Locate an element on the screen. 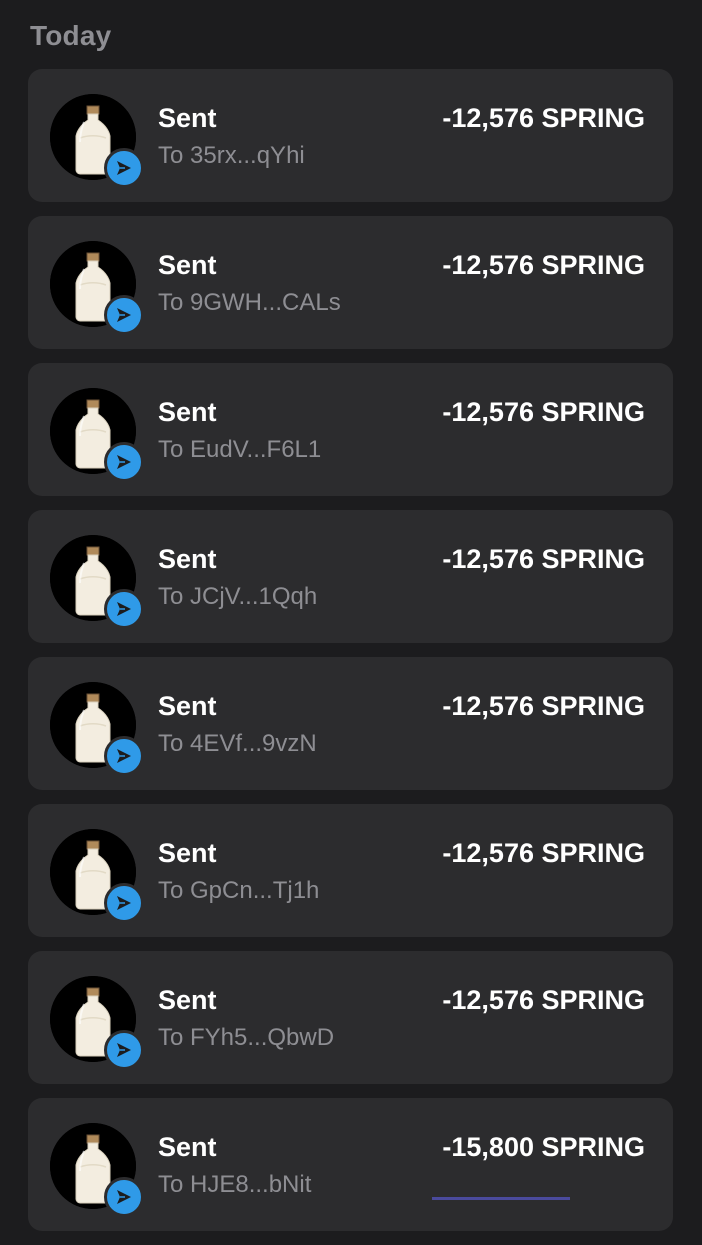  transaction-item: Sent To HJE8...bNit -15,800 SPRING is located at coordinates (350, 1164).